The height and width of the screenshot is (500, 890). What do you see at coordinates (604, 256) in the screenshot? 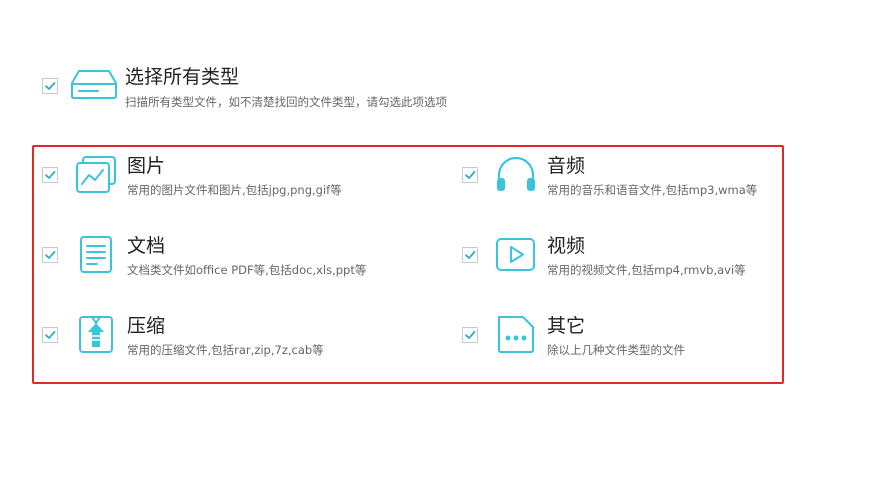
I see `type-row-video: 视频 常用的视频文件,包括mp4,rmvb,avi等` at bounding box center [604, 256].